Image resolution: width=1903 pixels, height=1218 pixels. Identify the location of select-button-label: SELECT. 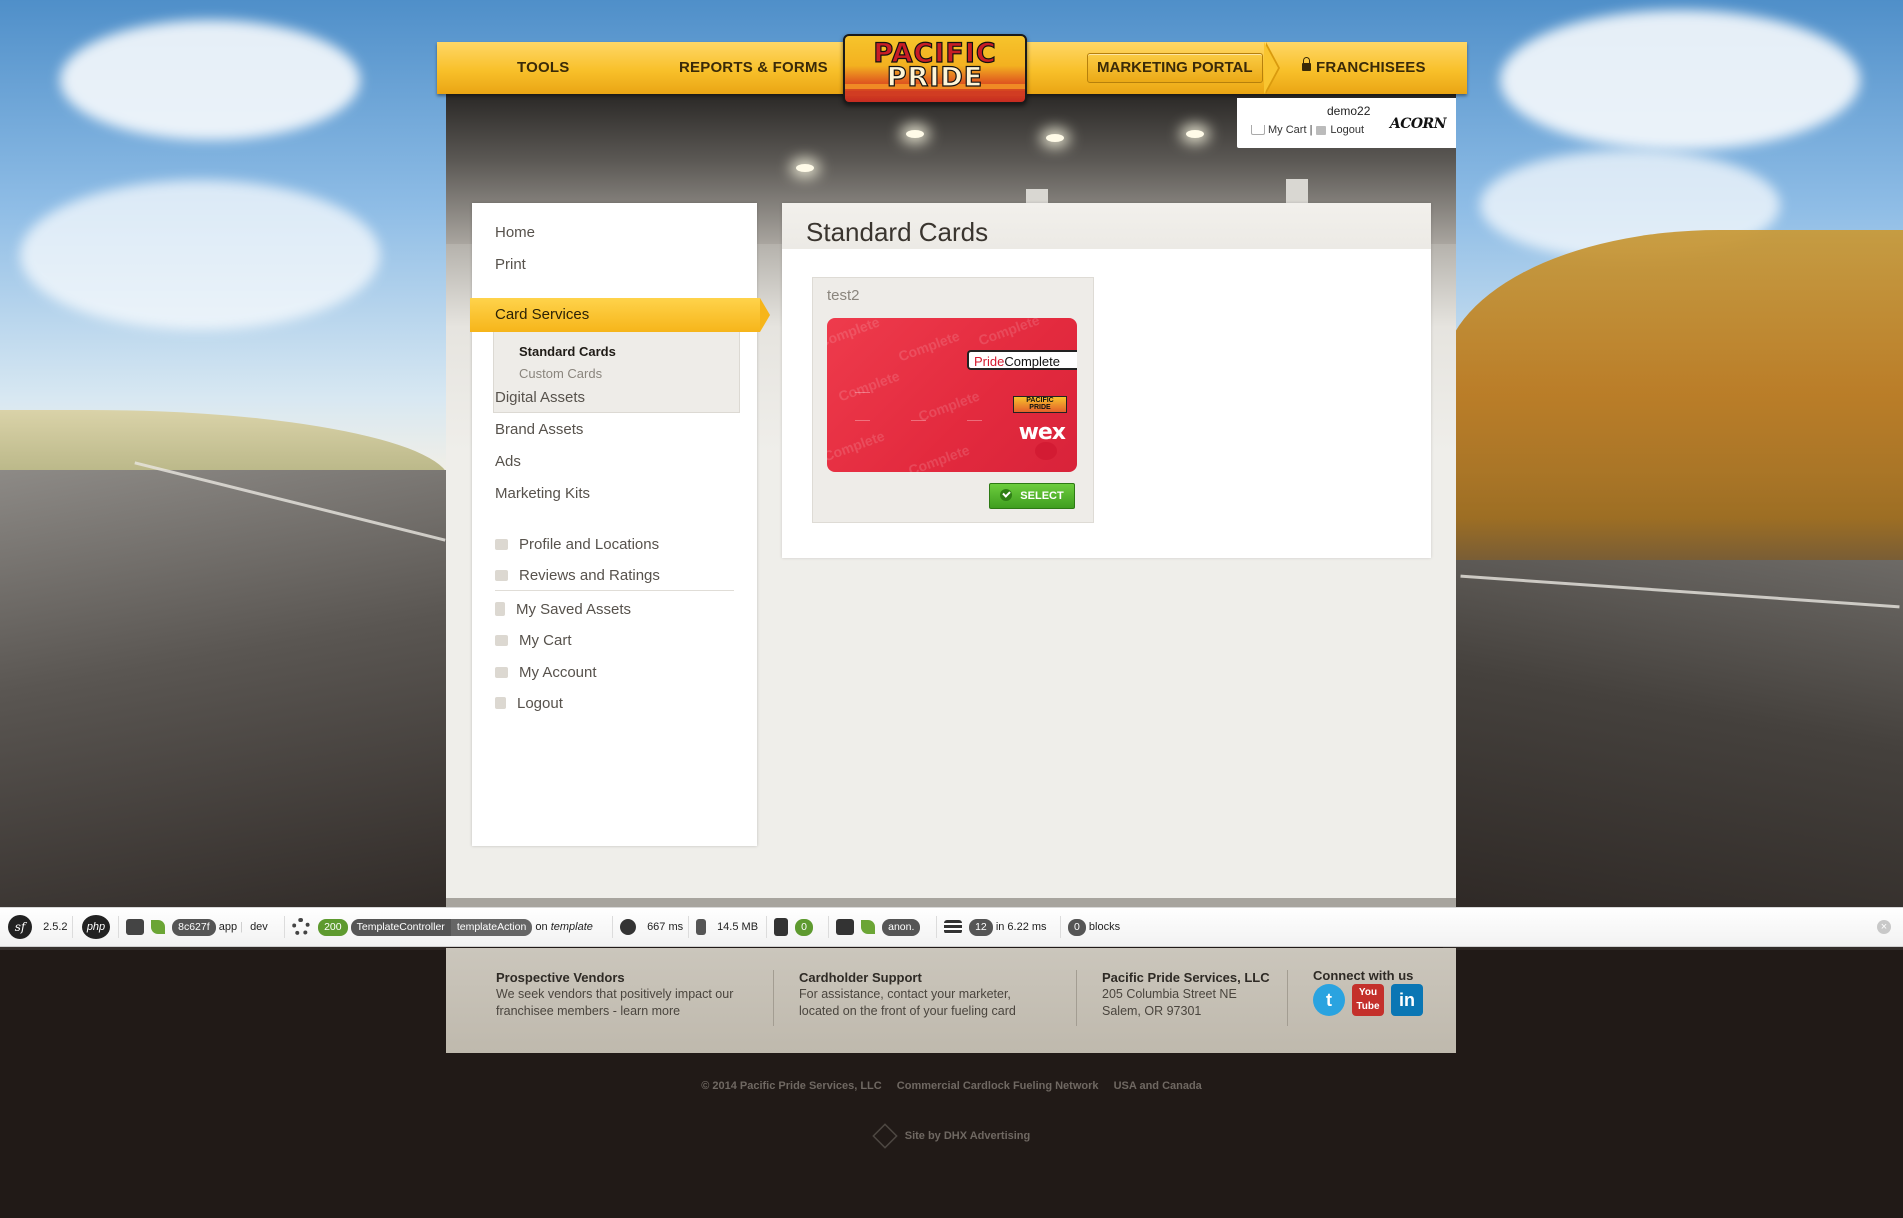
(1042, 496).